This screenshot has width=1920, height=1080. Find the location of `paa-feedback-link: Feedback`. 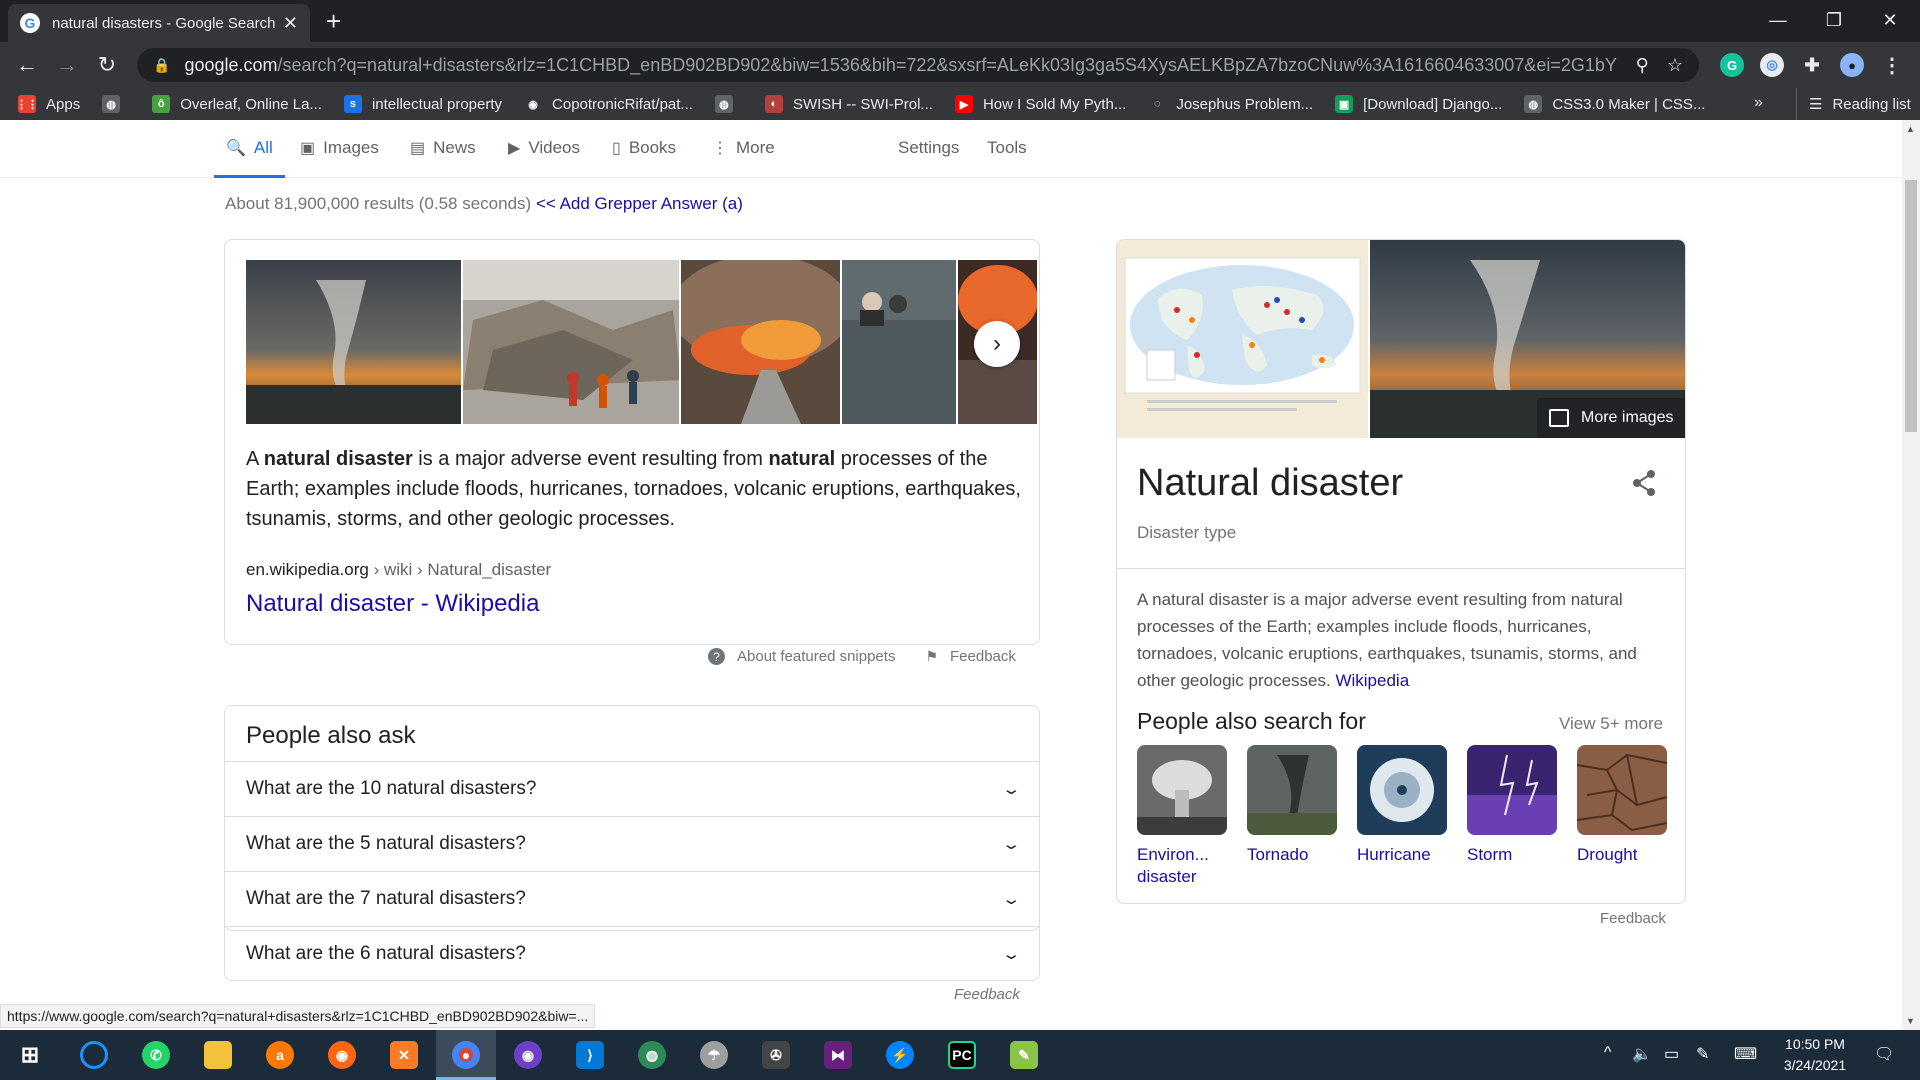

paa-feedback-link: Feedback is located at coordinates (987, 994).